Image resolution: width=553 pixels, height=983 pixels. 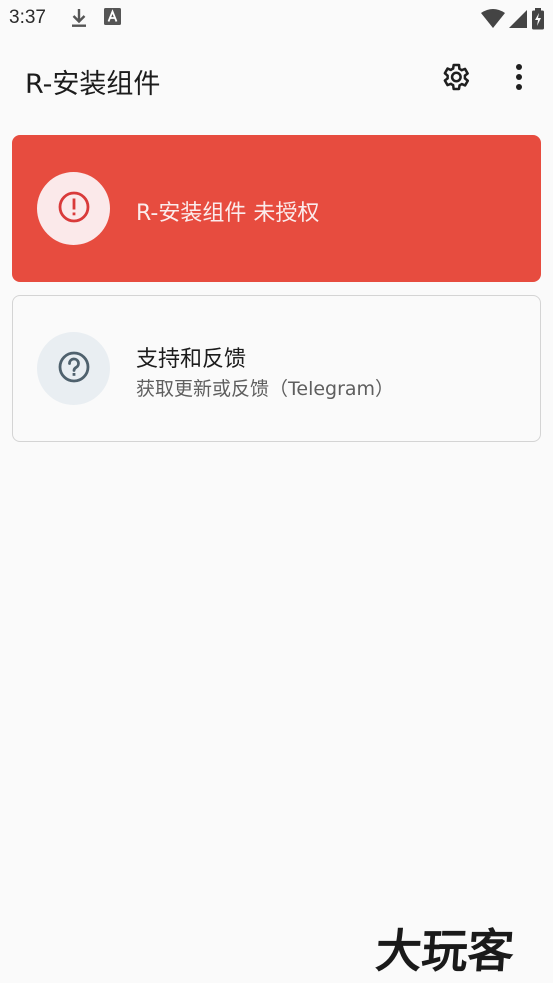 I want to click on signal-icon, so click(x=518, y=21).